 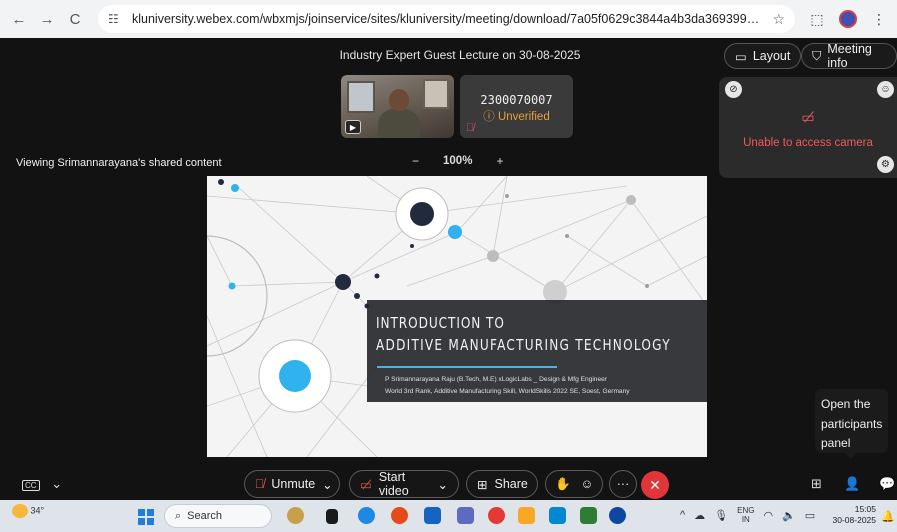 I want to click on share-label: Share, so click(x=511, y=484).